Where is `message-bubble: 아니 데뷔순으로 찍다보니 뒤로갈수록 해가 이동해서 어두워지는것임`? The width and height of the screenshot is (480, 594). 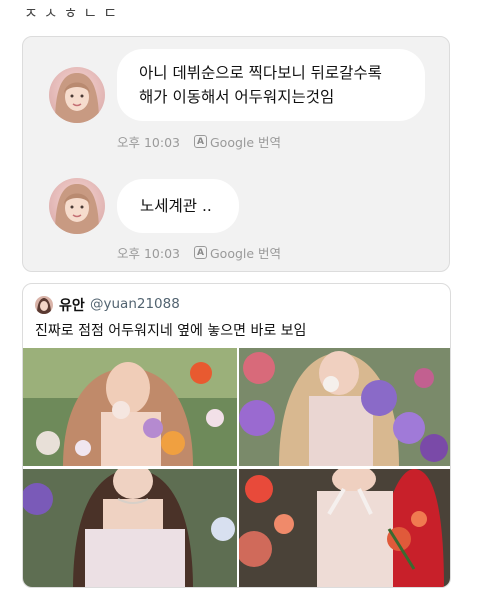
message-bubble: 아니 데뷔순으로 찍다보니 뒤로갈수록 해가 이동해서 어두워지는것임 is located at coordinates (271, 85).